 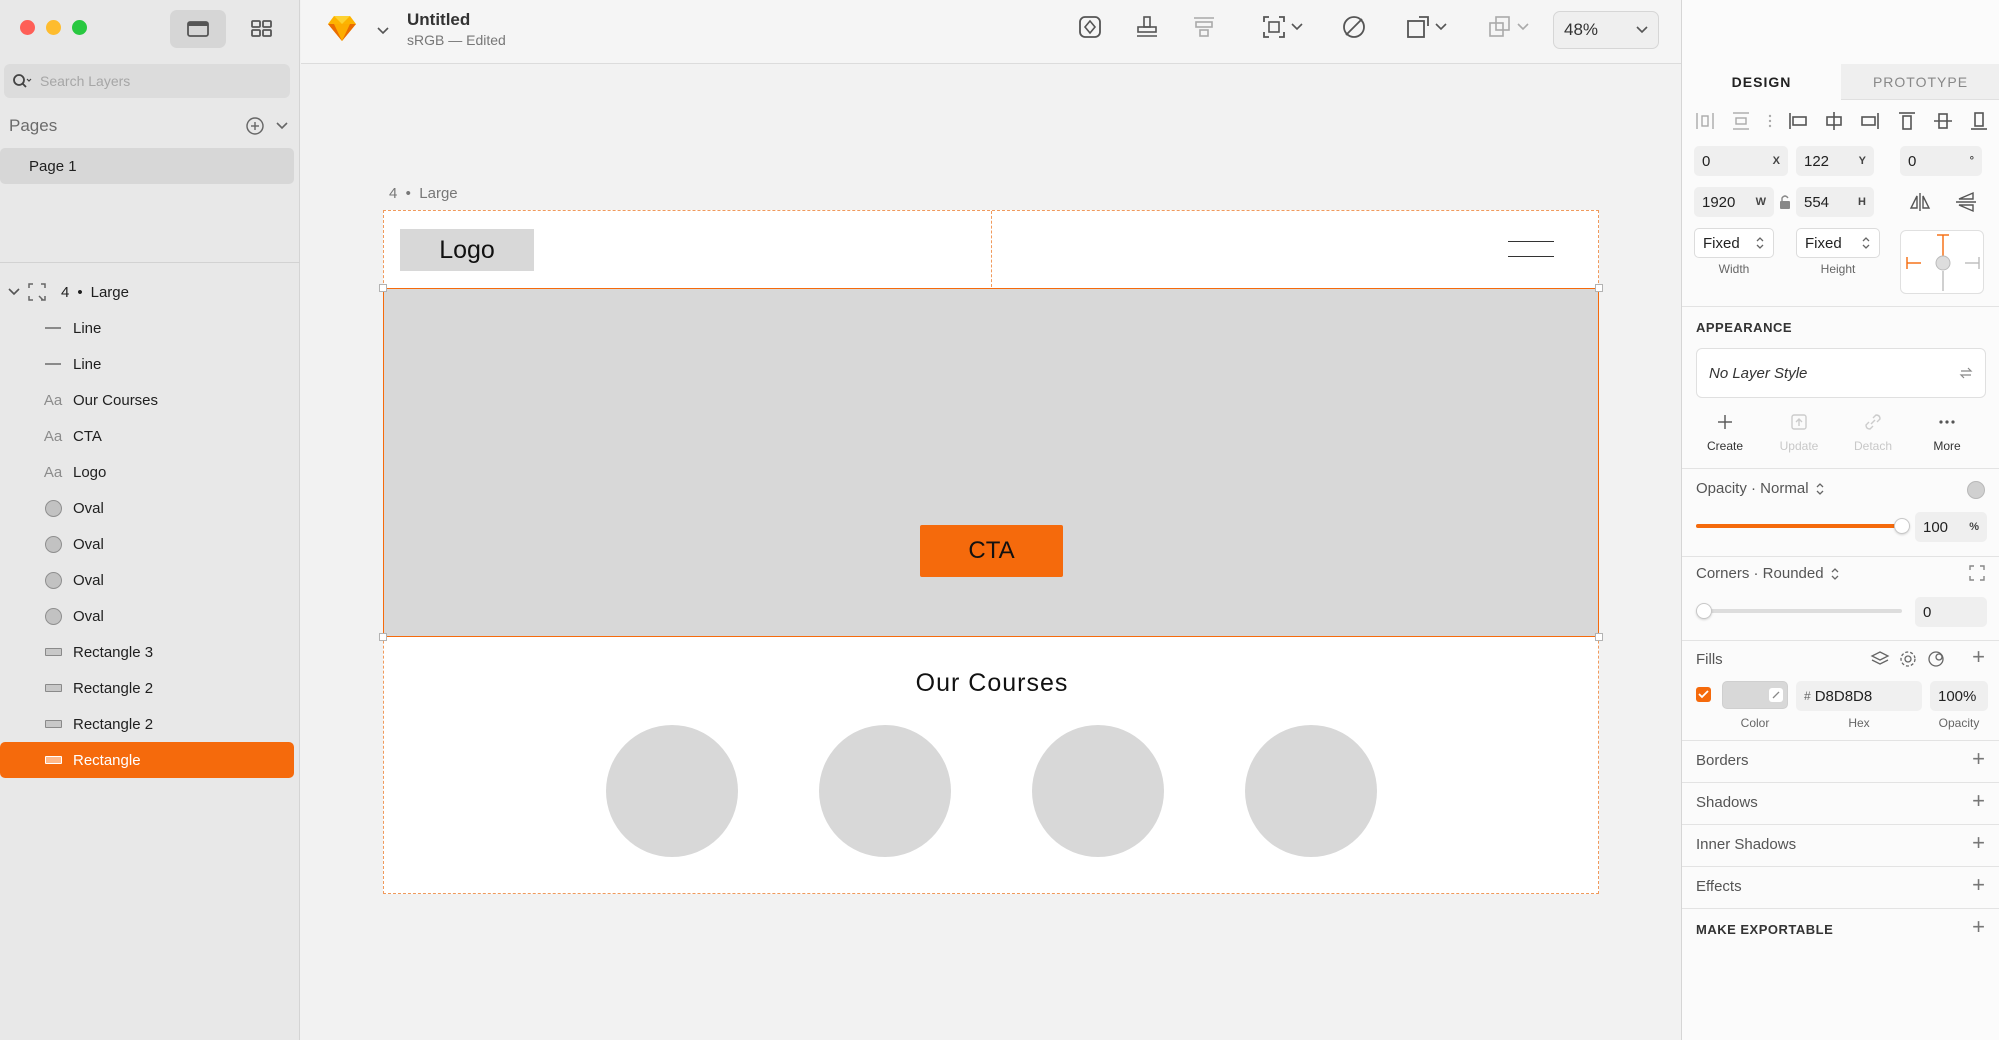 What do you see at coordinates (1734, 202) in the screenshot?
I see `width-field: 1920 W` at bounding box center [1734, 202].